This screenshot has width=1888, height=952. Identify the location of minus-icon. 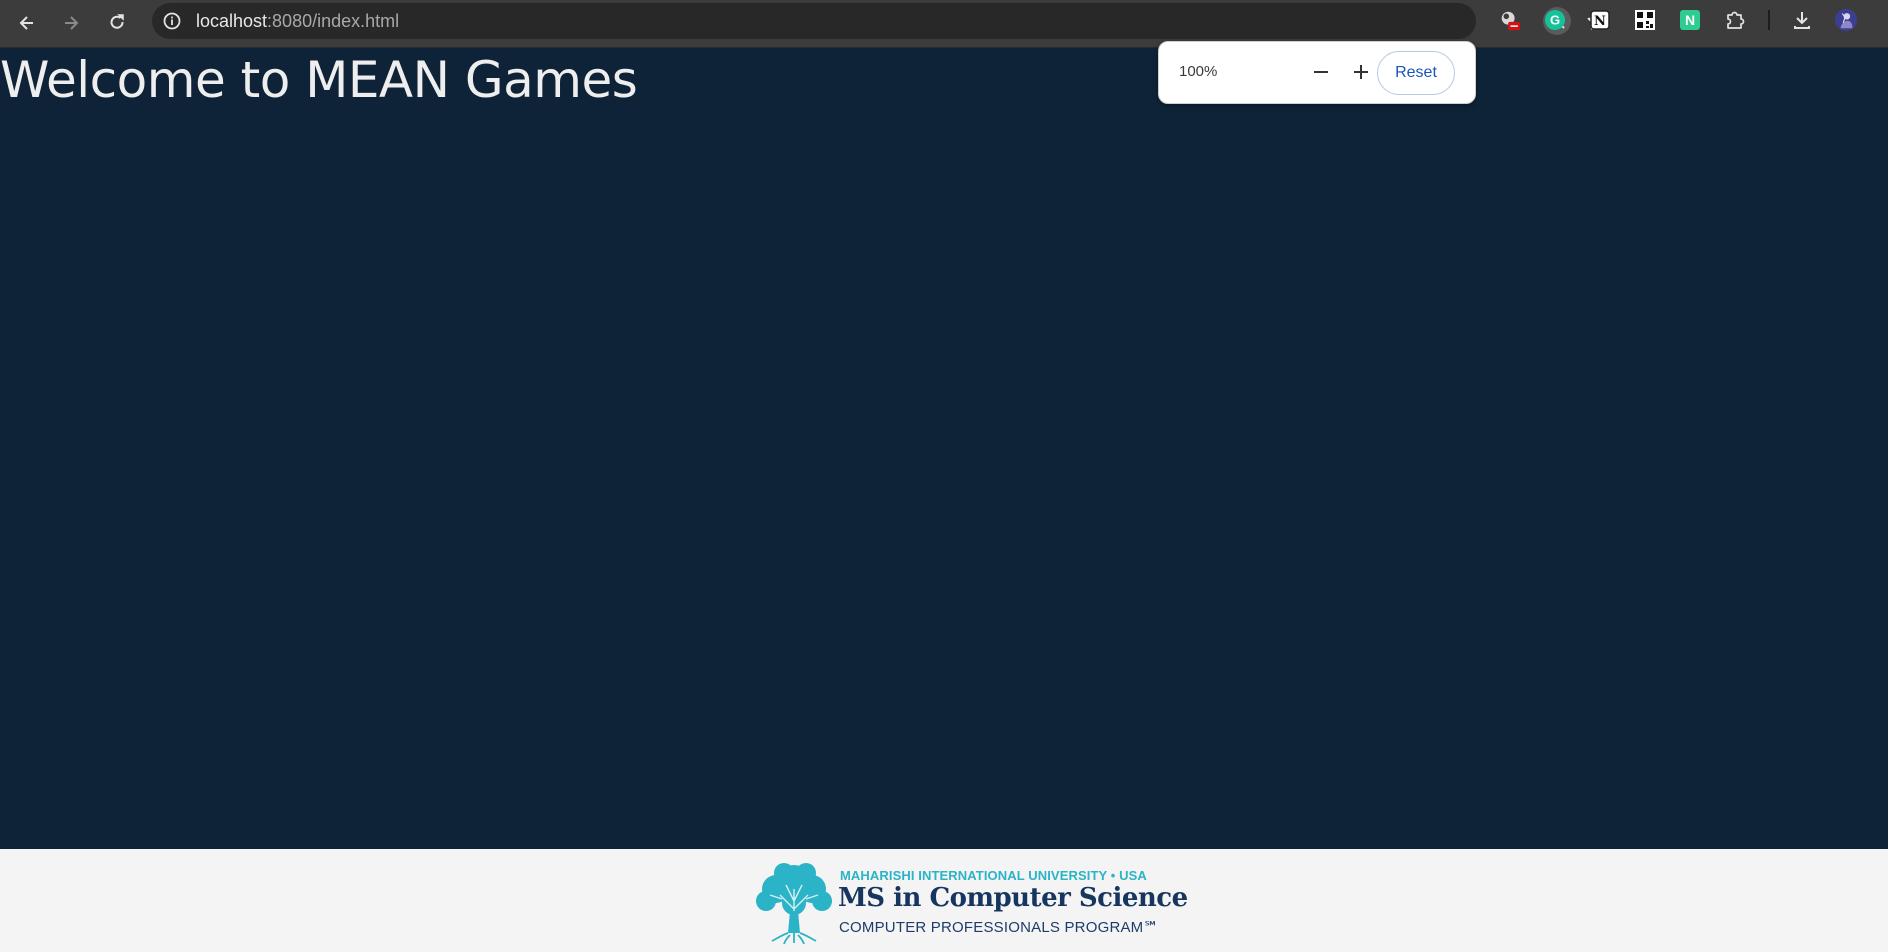
(1321, 72).